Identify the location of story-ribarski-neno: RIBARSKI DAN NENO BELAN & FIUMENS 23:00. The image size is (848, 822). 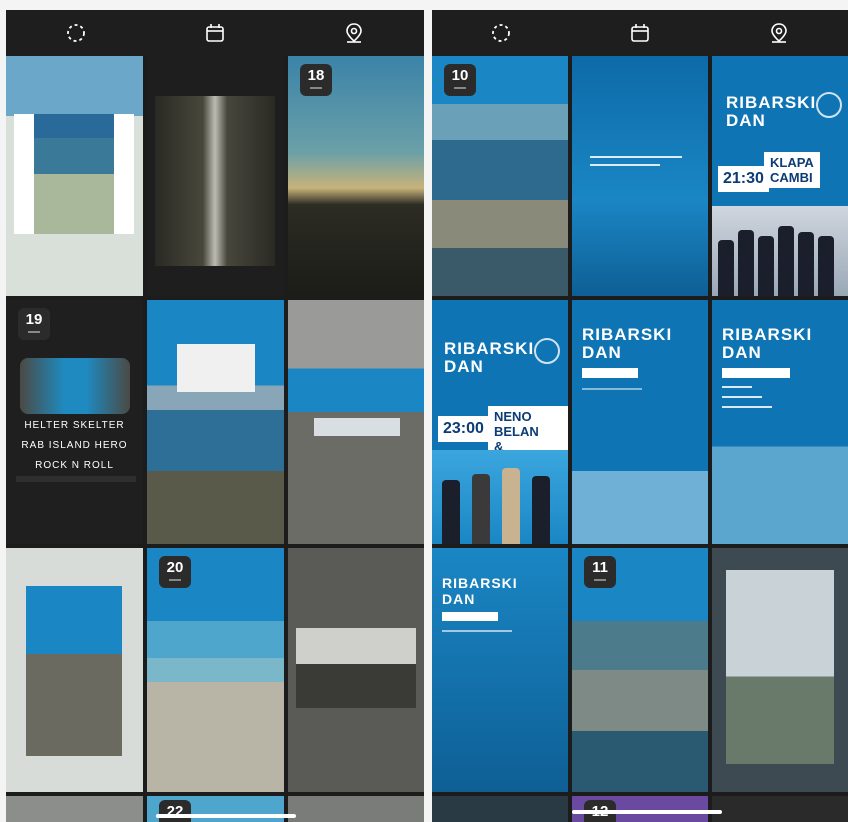
(500, 422).